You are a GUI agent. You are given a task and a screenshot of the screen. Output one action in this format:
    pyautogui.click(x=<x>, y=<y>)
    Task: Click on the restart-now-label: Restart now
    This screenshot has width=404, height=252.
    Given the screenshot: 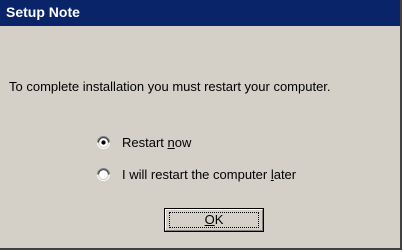 What is the action you would take?
    pyautogui.click(x=156, y=142)
    